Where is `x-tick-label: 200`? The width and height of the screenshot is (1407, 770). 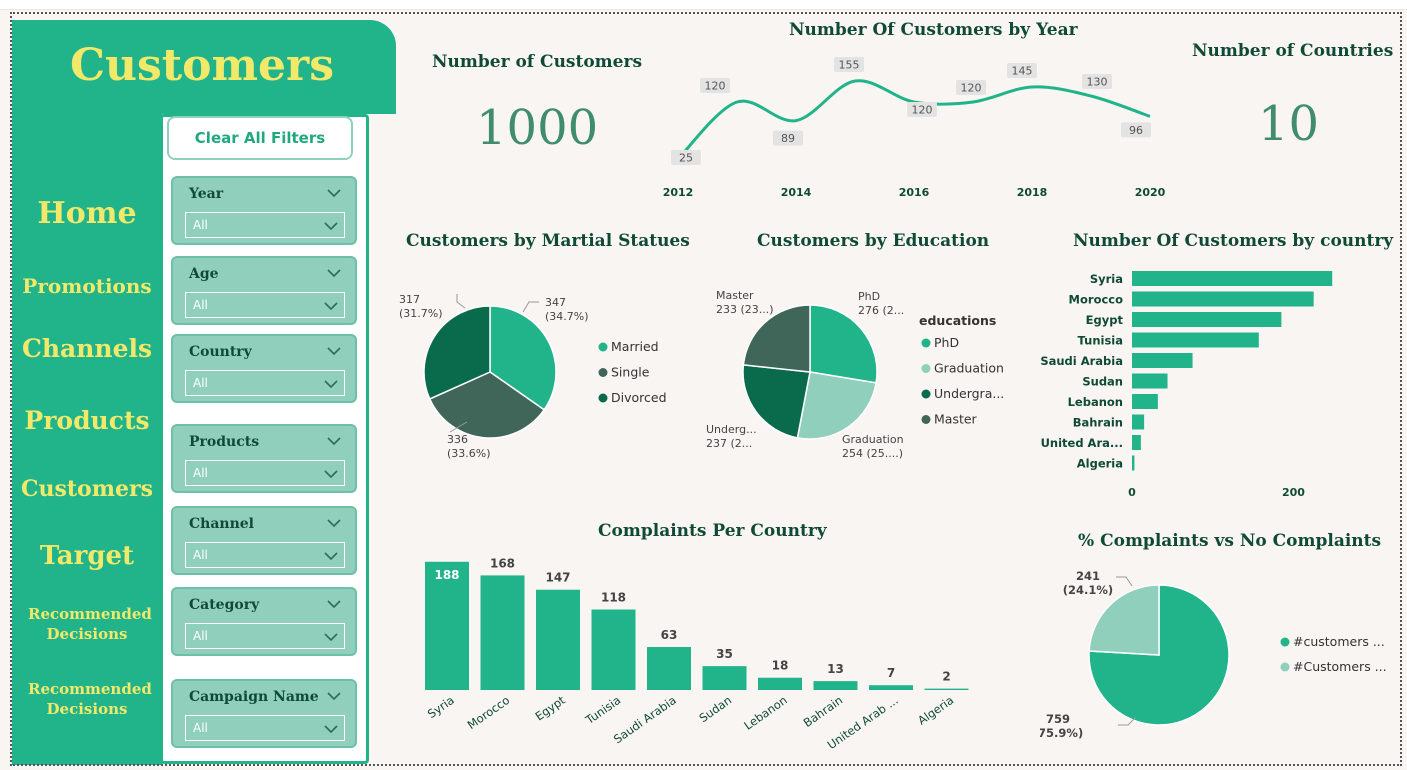
x-tick-label: 200 is located at coordinates (1293, 492).